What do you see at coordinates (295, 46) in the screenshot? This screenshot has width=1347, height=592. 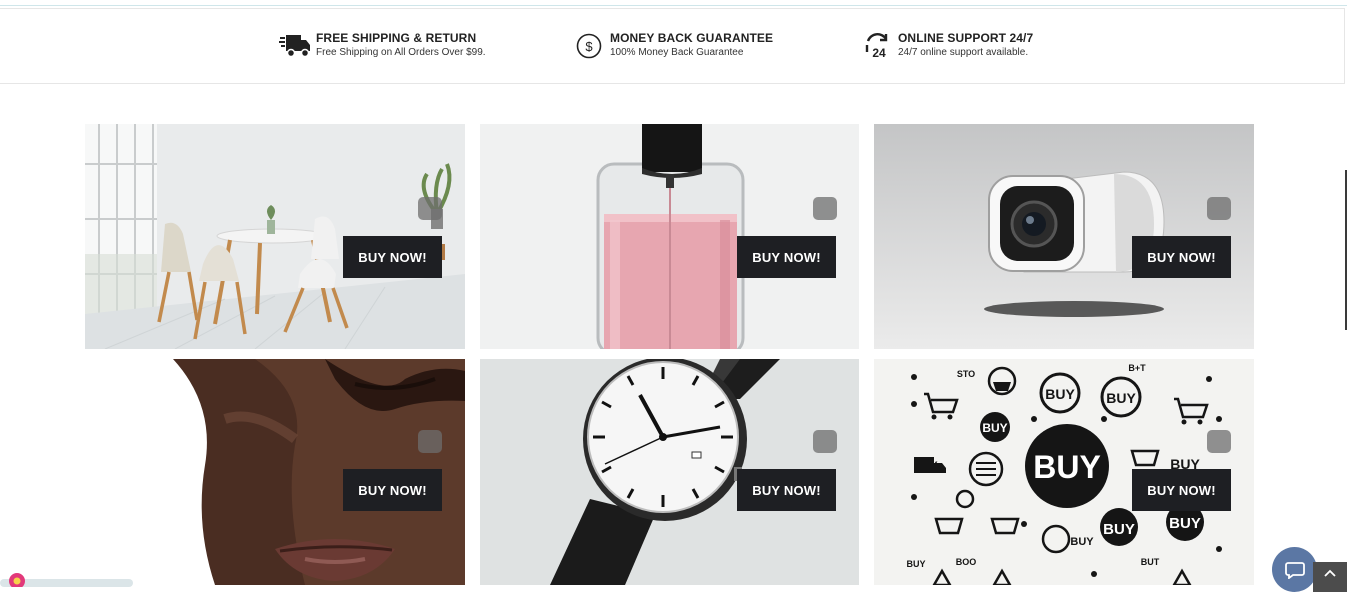 I see `truck-icon` at bounding box center [295, 46].